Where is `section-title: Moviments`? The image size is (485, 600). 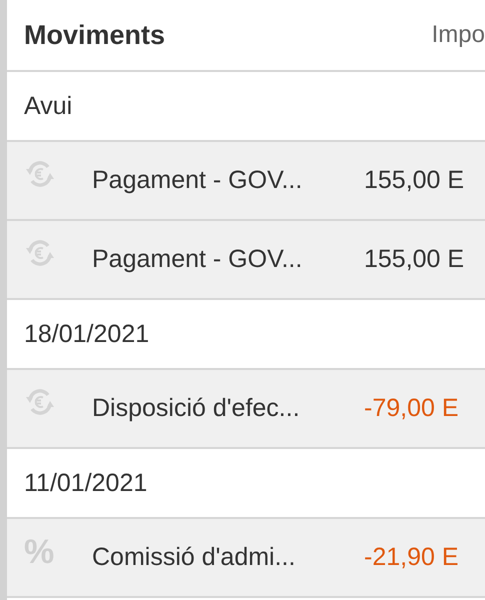
section-title: Moviments is located at coordinates (95, 35).